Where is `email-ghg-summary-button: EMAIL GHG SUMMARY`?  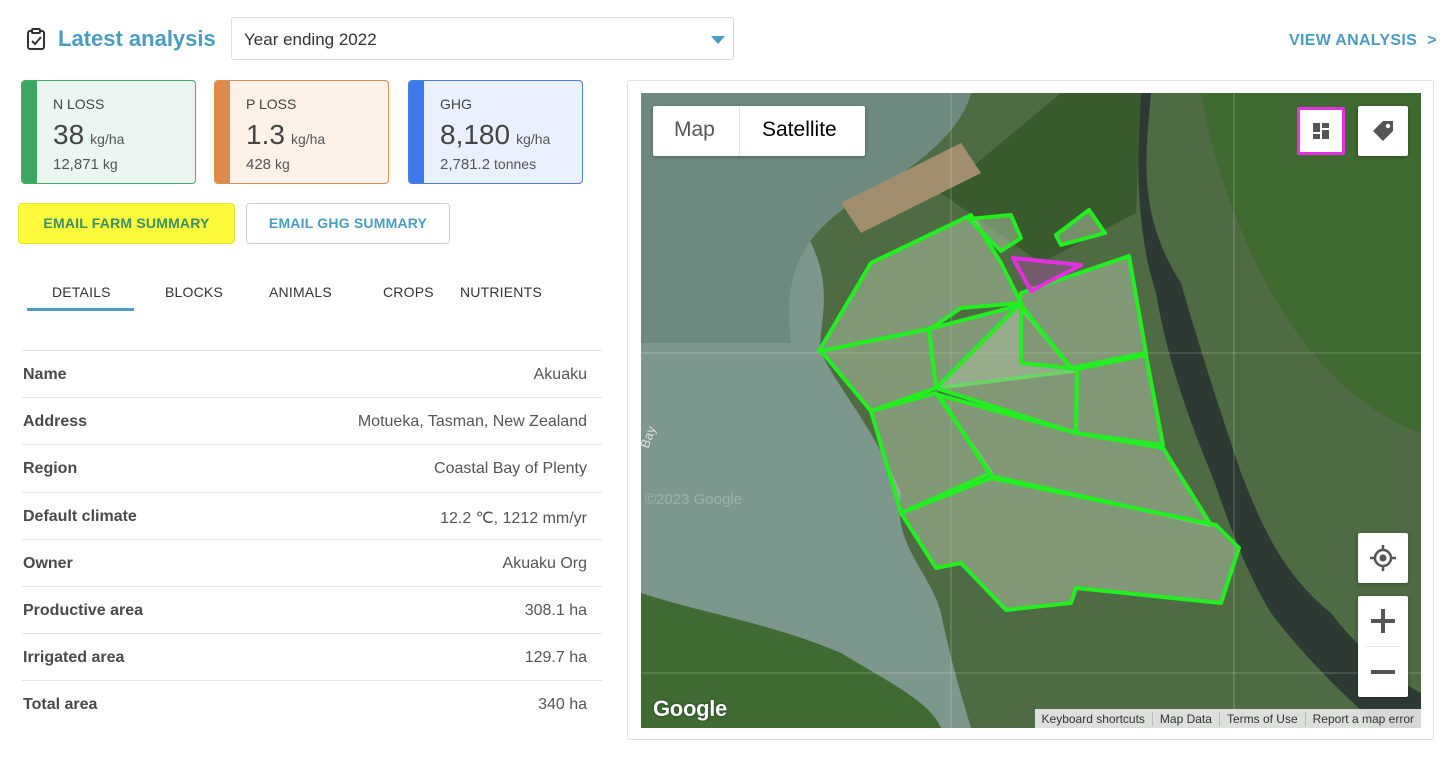
email-ghg-summary-button: EMAIL GHG SUMMARY is located at coordinates (348, 223).